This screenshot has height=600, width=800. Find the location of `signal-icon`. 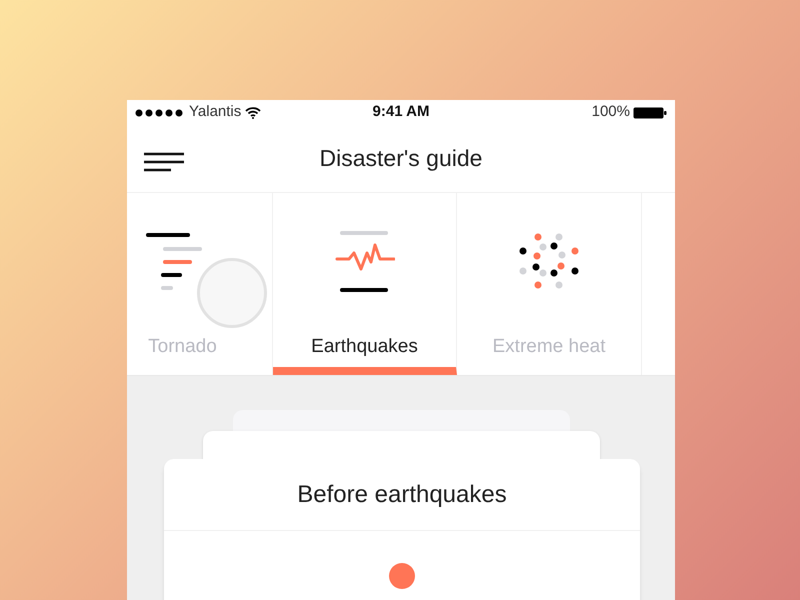

signal-icon is located at coordinates (160, 112).